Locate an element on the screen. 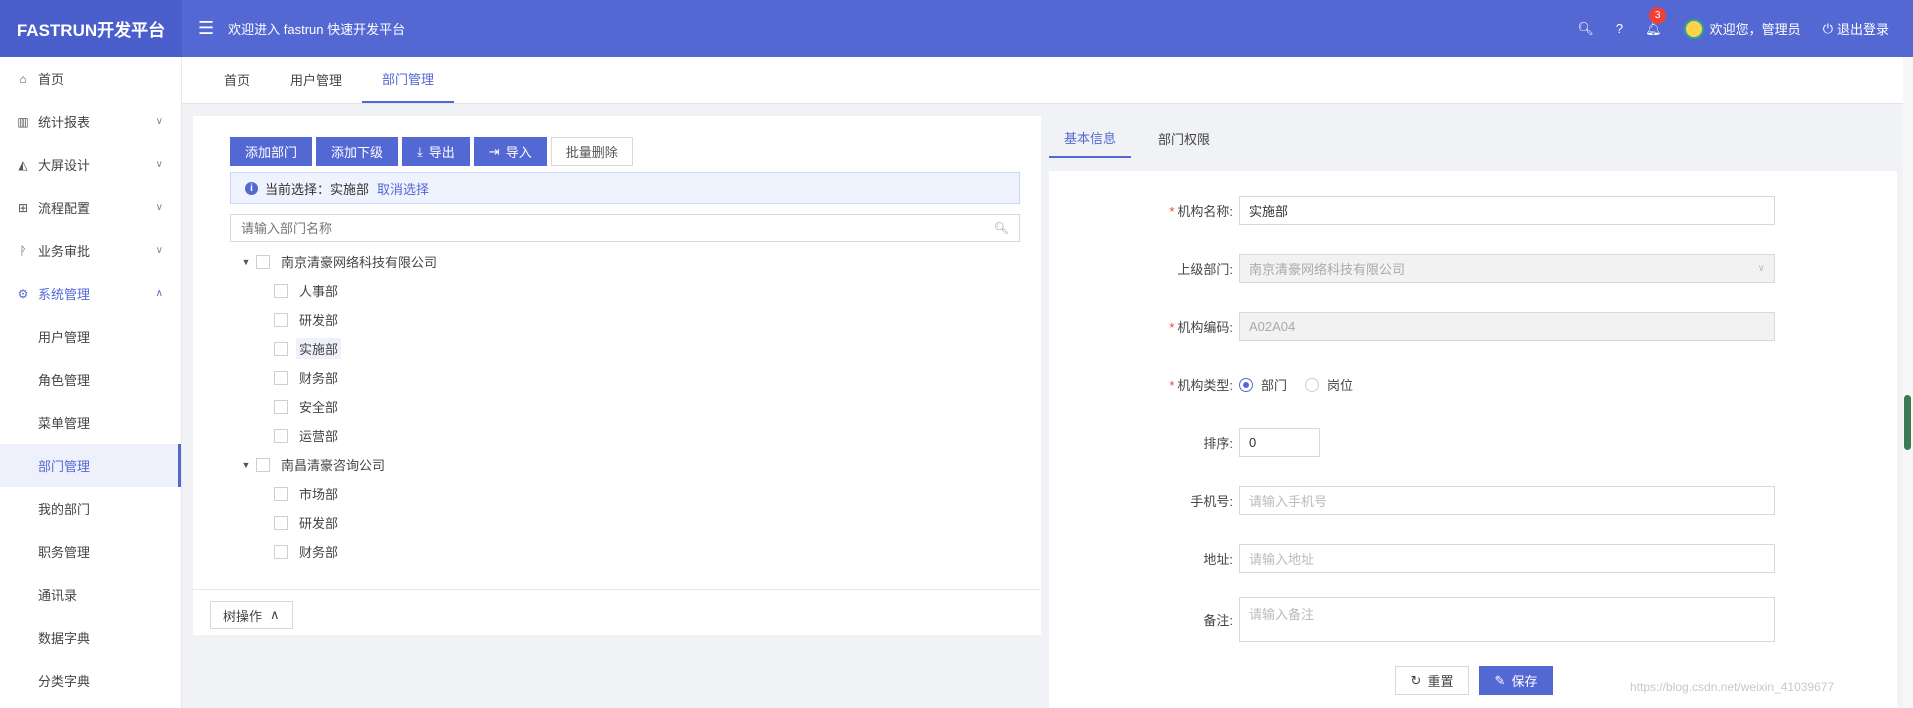  sidebar-item-home: ⌂ 首页 is located at coordinates (90, 78).